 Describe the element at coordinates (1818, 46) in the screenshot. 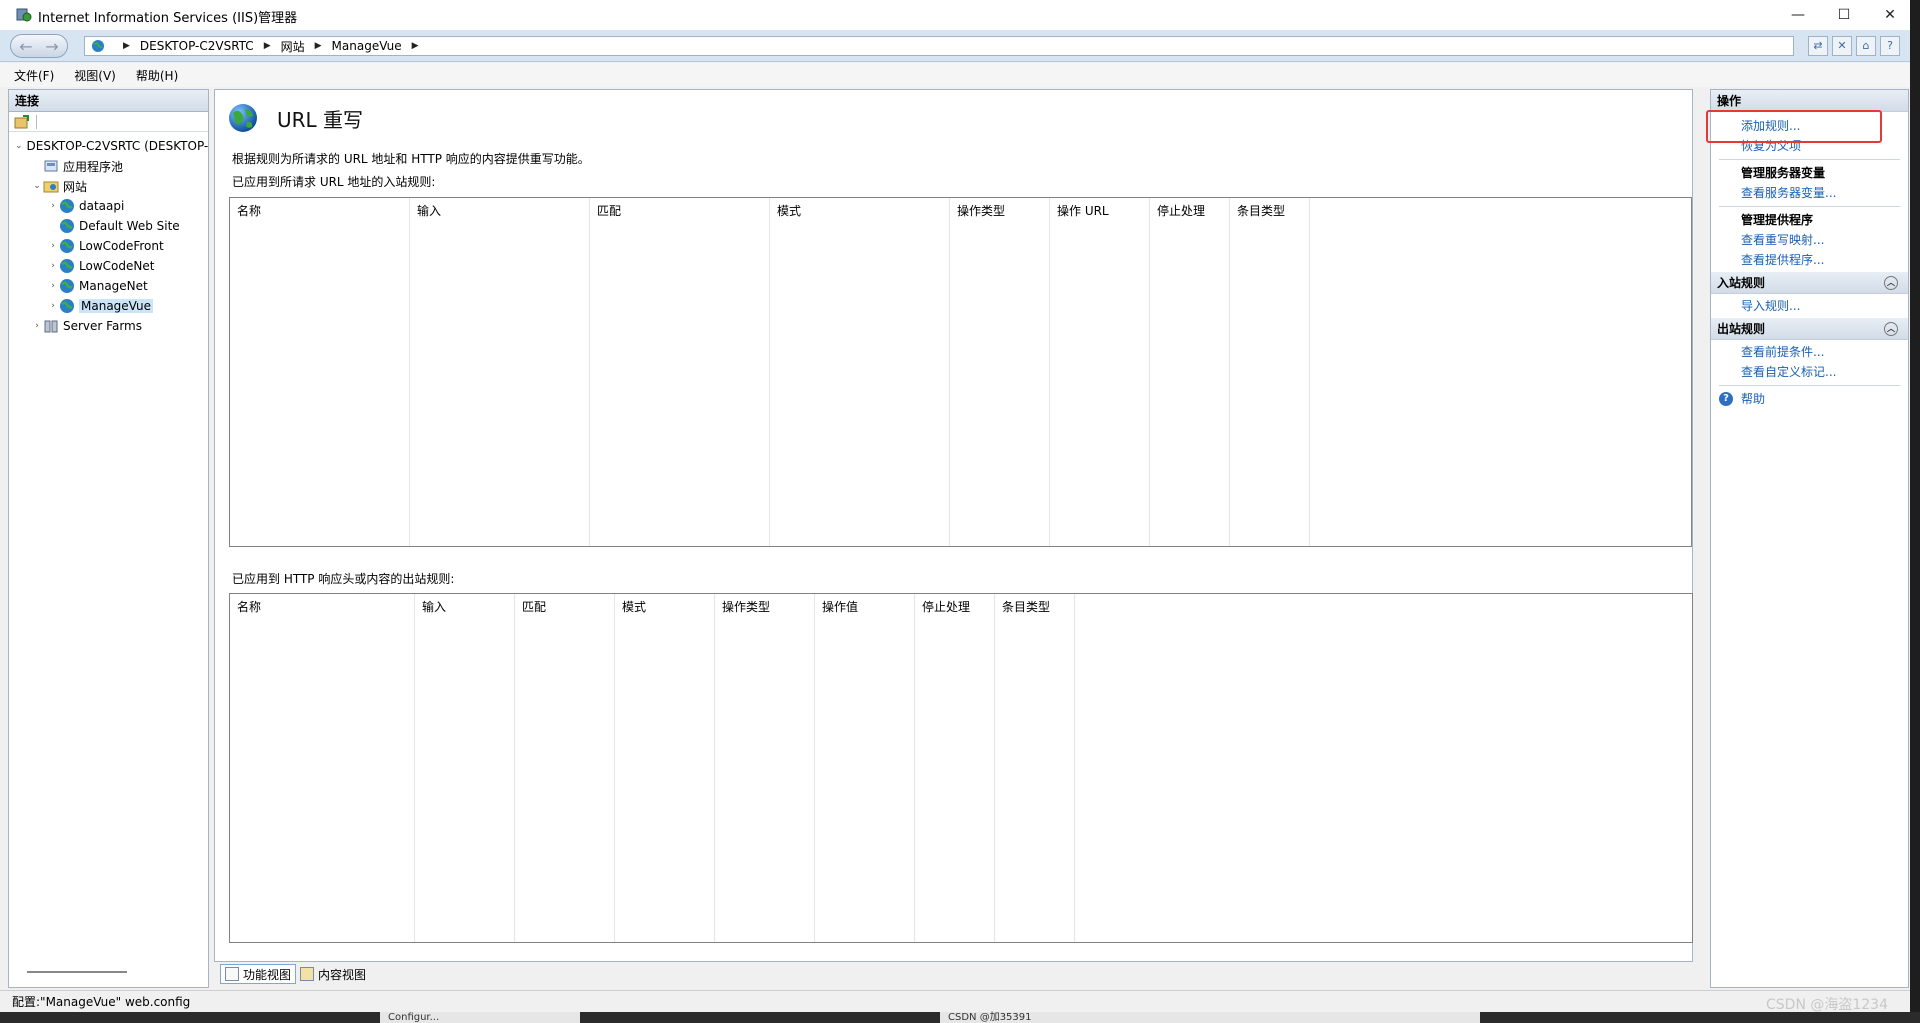

I see `connect-icon: ⇄` at that location.